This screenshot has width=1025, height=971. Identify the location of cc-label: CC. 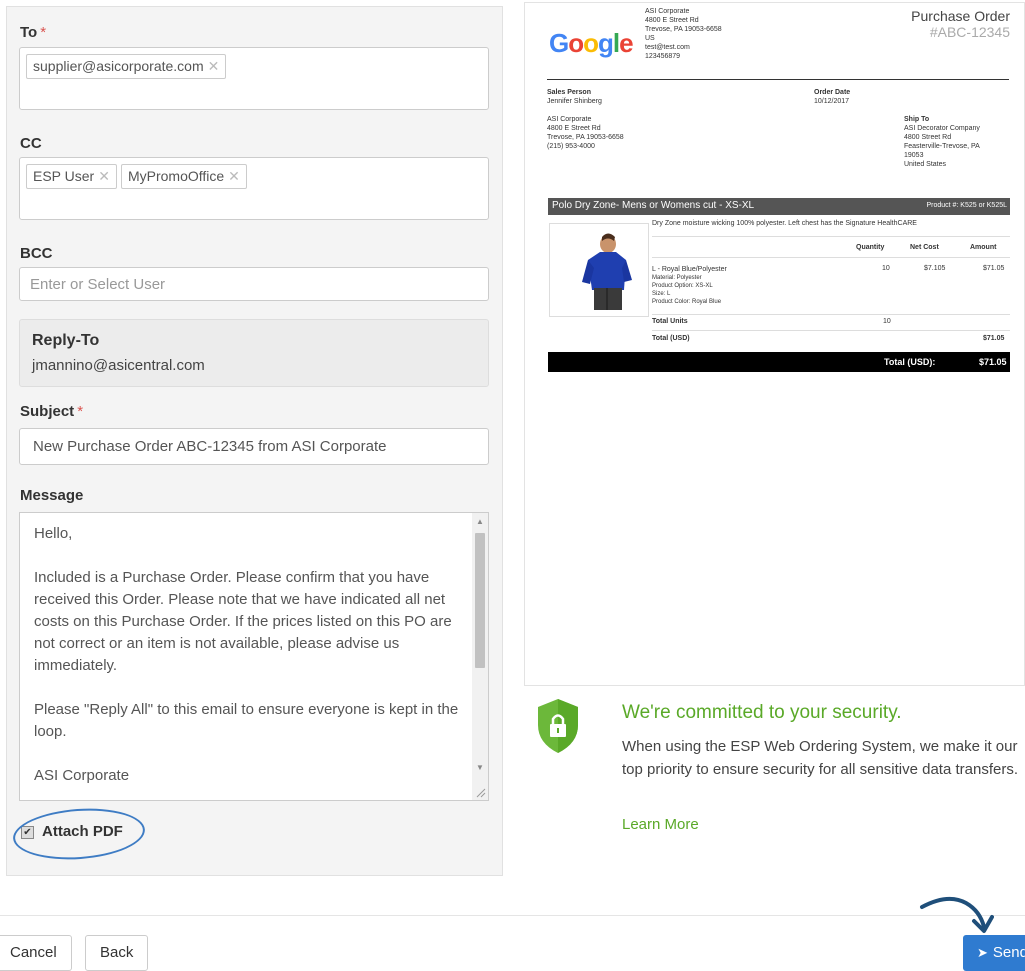
(31, 143).